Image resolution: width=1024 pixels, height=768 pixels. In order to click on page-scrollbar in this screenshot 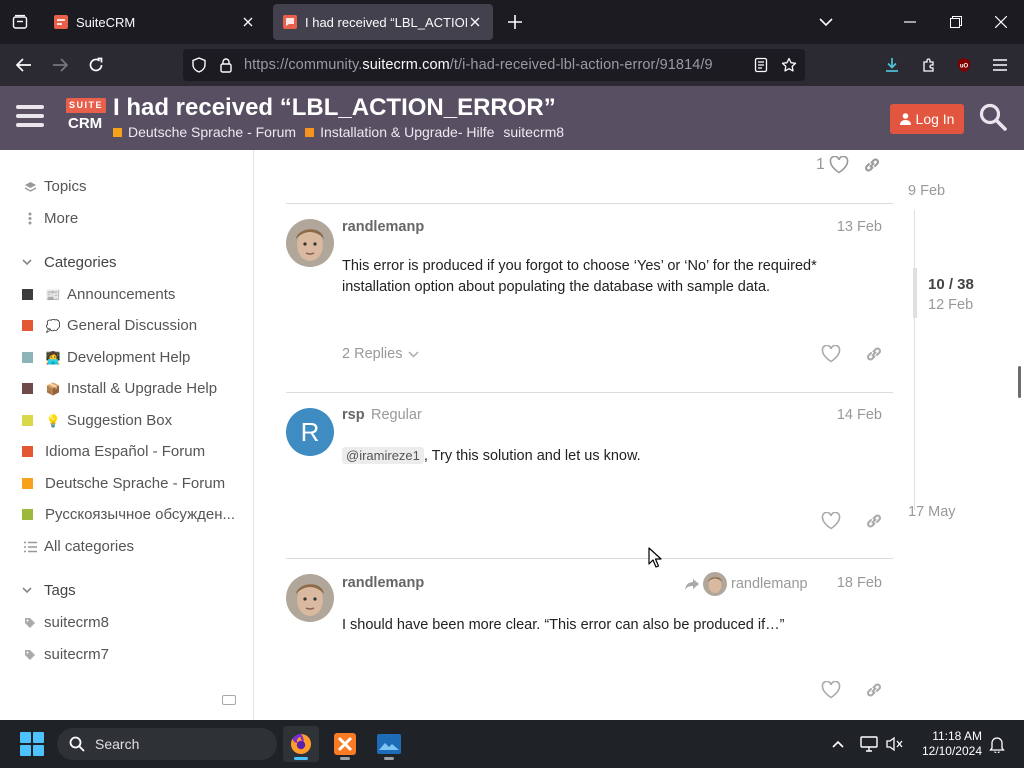, I will do `click(1019, 382)`.